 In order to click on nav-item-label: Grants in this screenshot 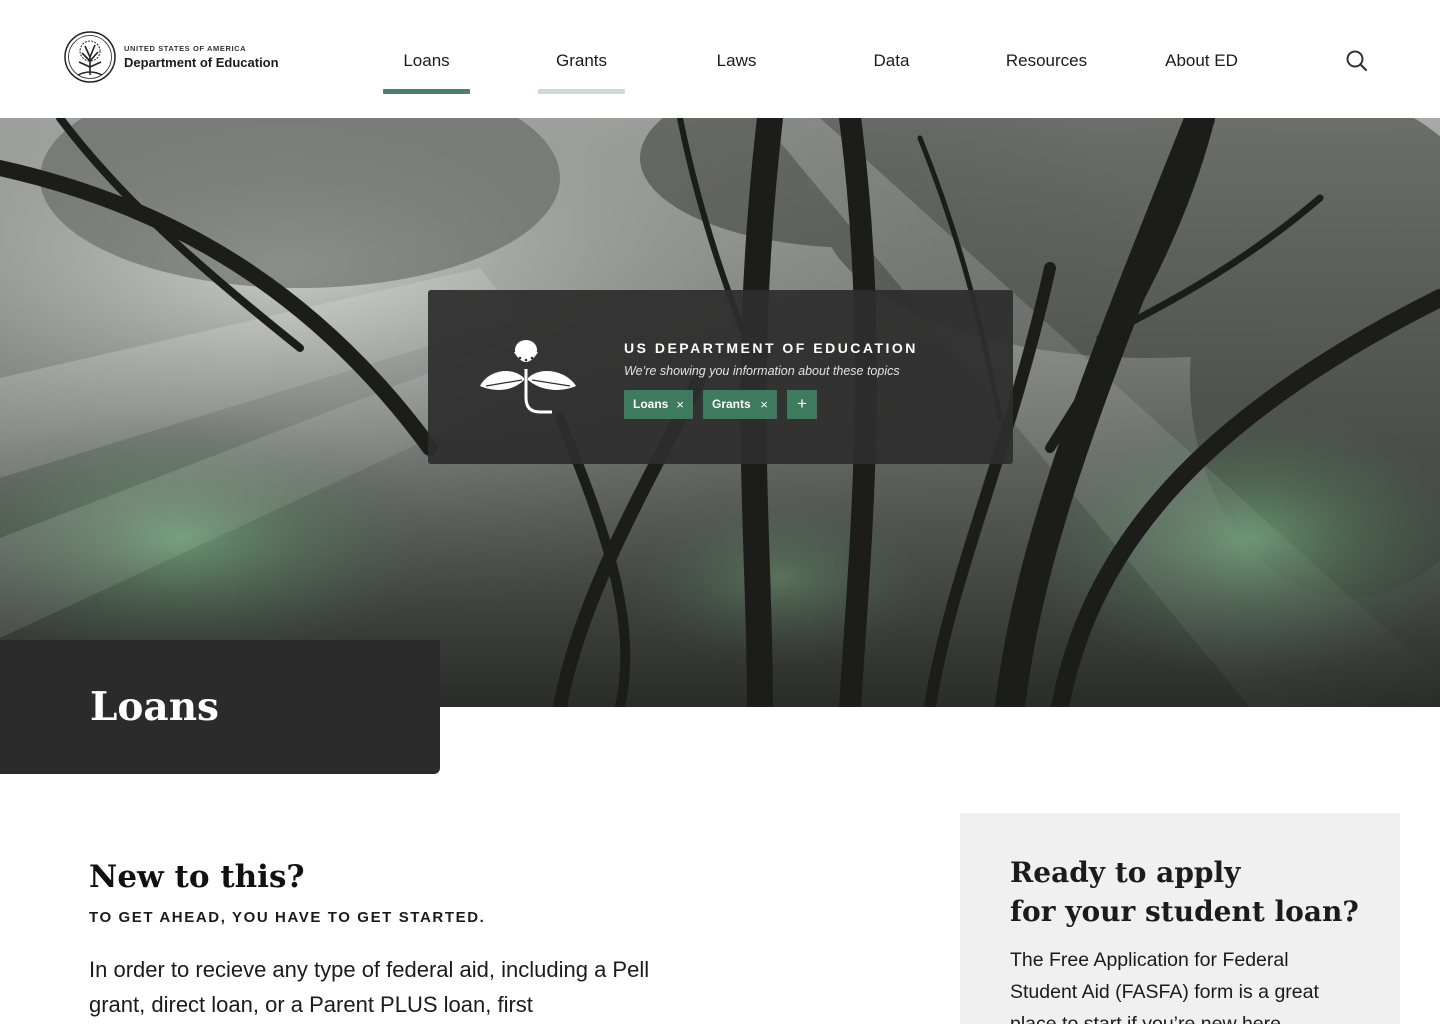, I will do `click(581, 60)`.